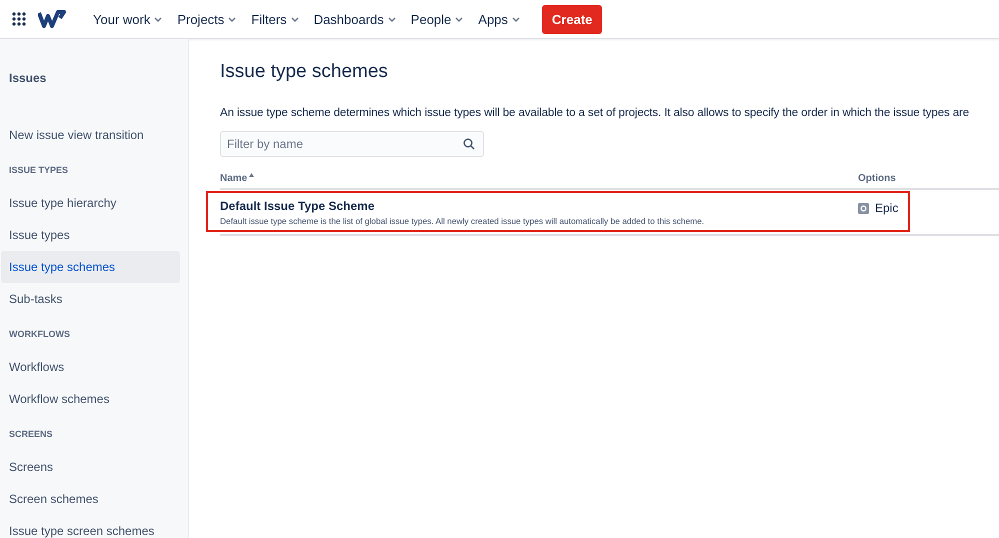  What do you see at coordinates (275, 19) in the screenshot?
I see `nav-menu: Filters` at bounding box center [275, 19].